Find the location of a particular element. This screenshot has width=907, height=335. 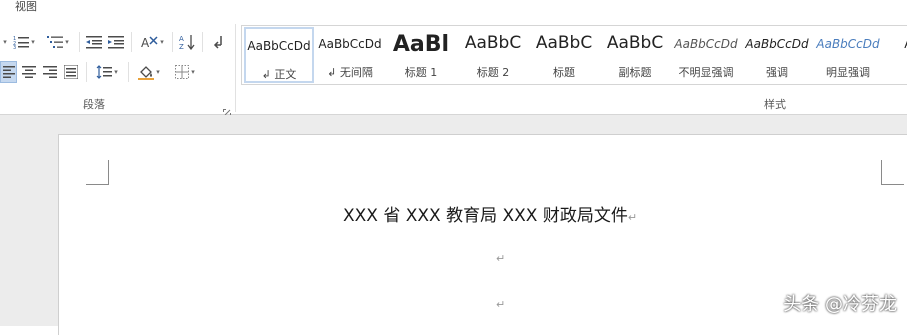

style-sample: AaBb is located at coordinates (896, 44).